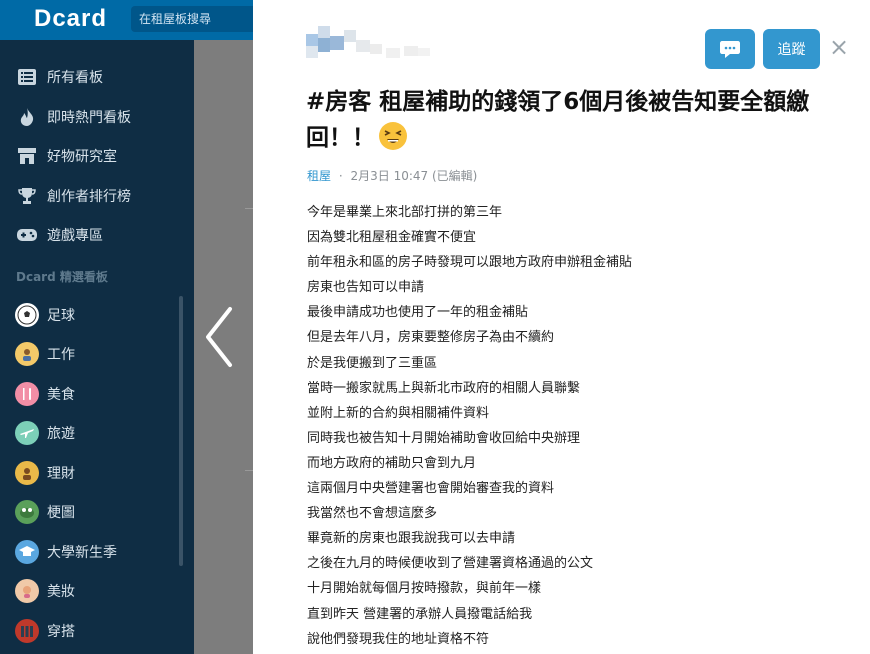 This screenshot has height=654, width=870. I want to click on sidebar-item-all-boards: 所有看板, so click(95, 77).